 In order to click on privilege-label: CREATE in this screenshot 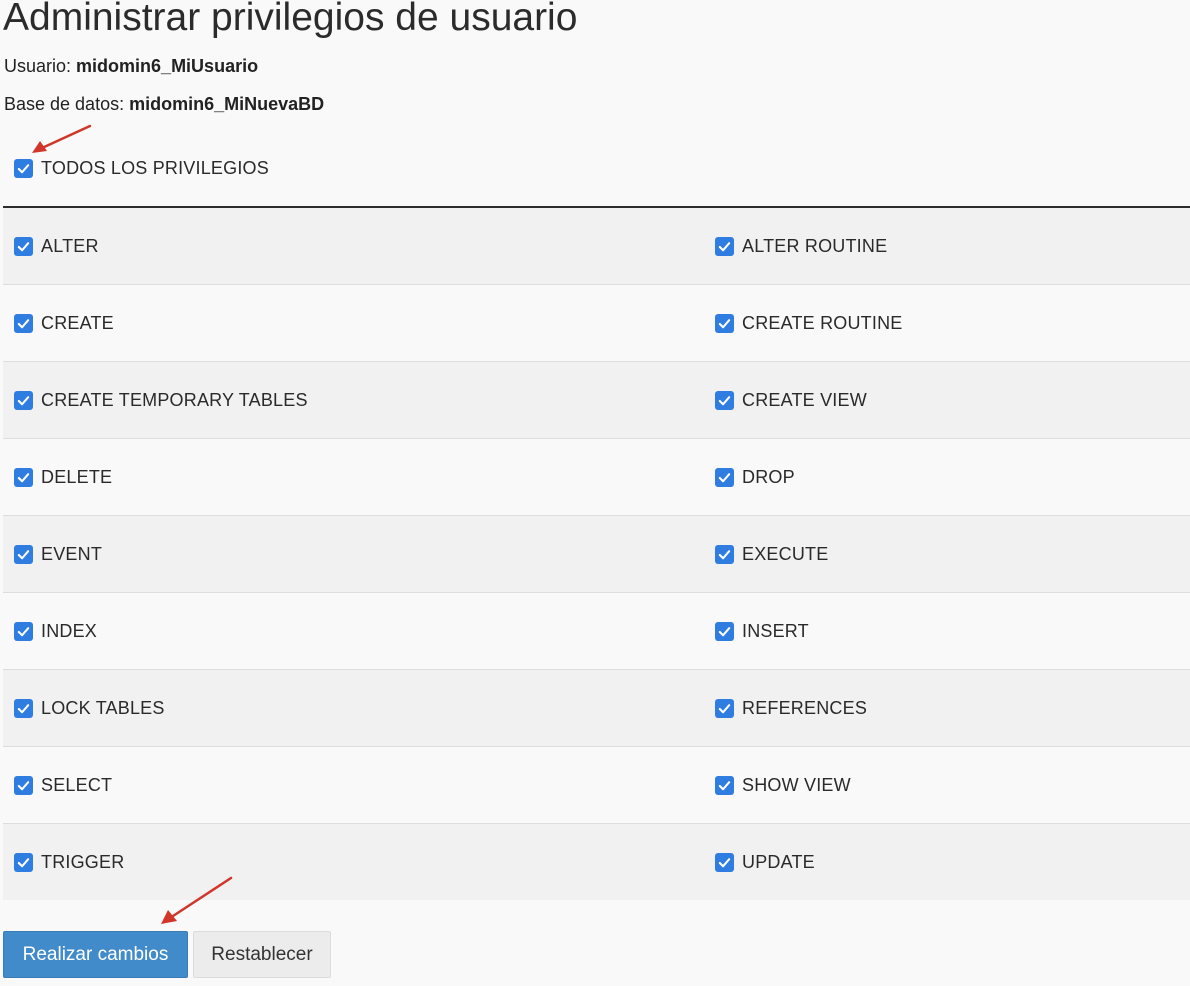, I will do `click(77, 322)`.